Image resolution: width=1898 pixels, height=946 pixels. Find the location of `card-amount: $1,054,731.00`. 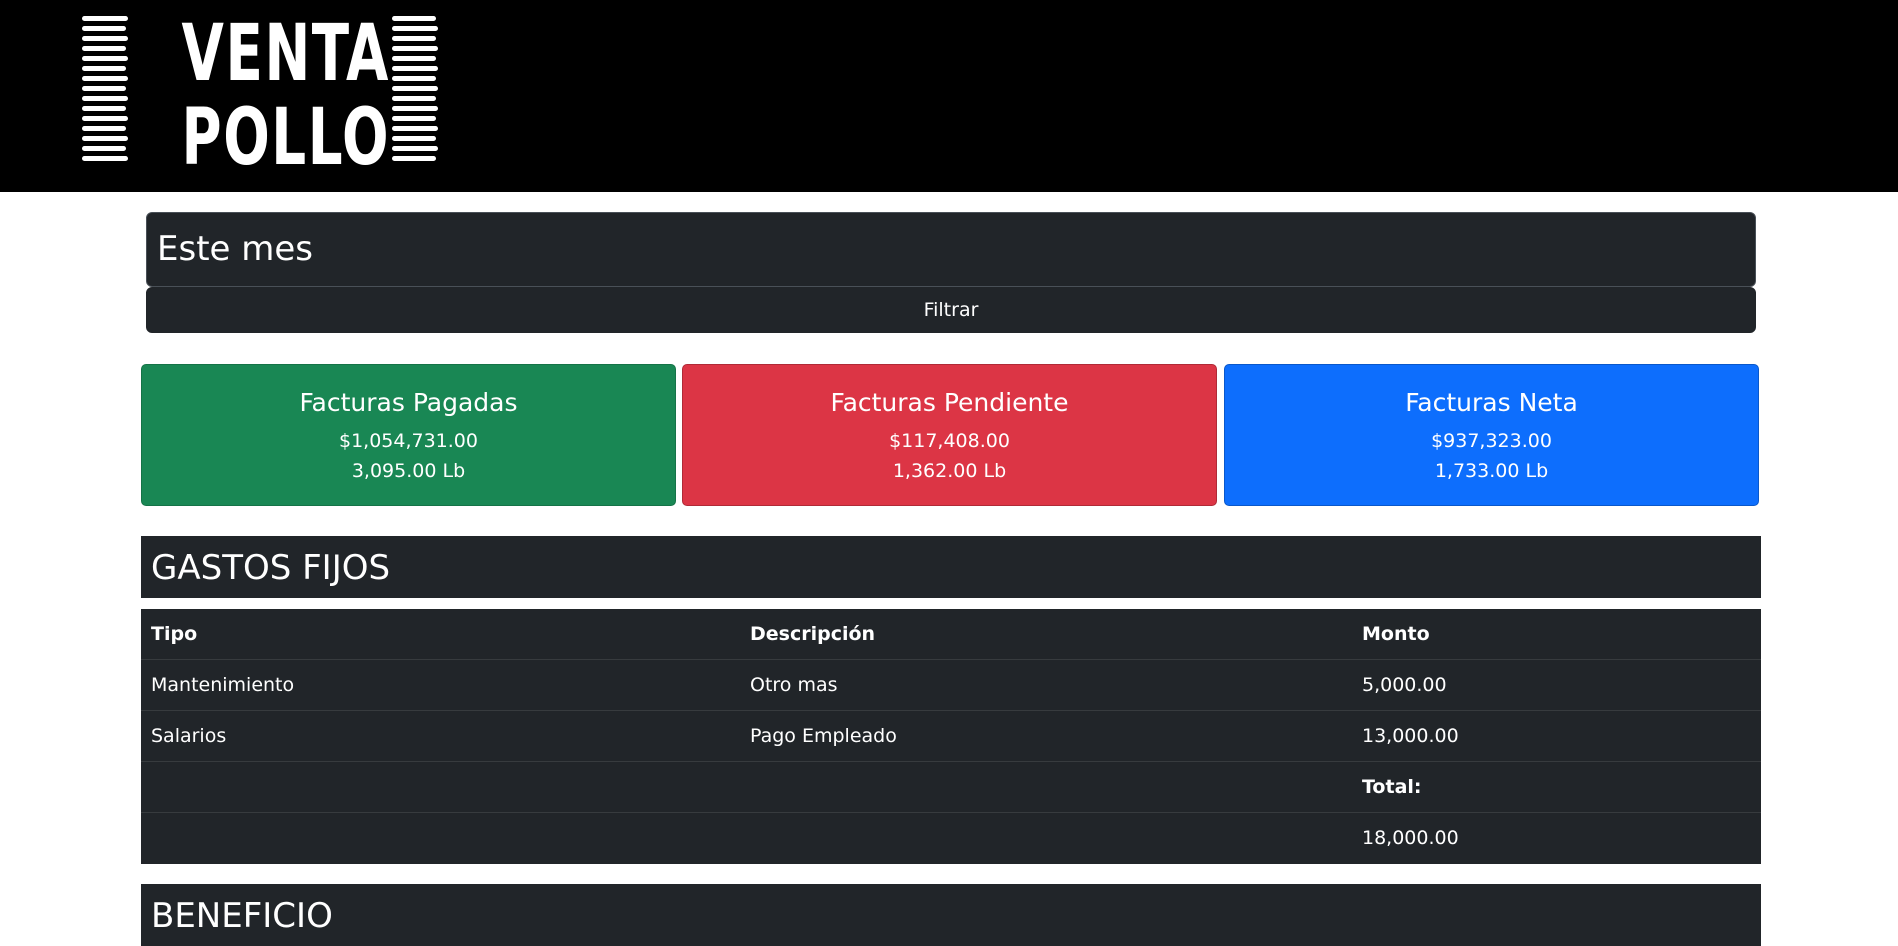

card-amount: $1,054,731.00 is located at coordinates (408, 441).